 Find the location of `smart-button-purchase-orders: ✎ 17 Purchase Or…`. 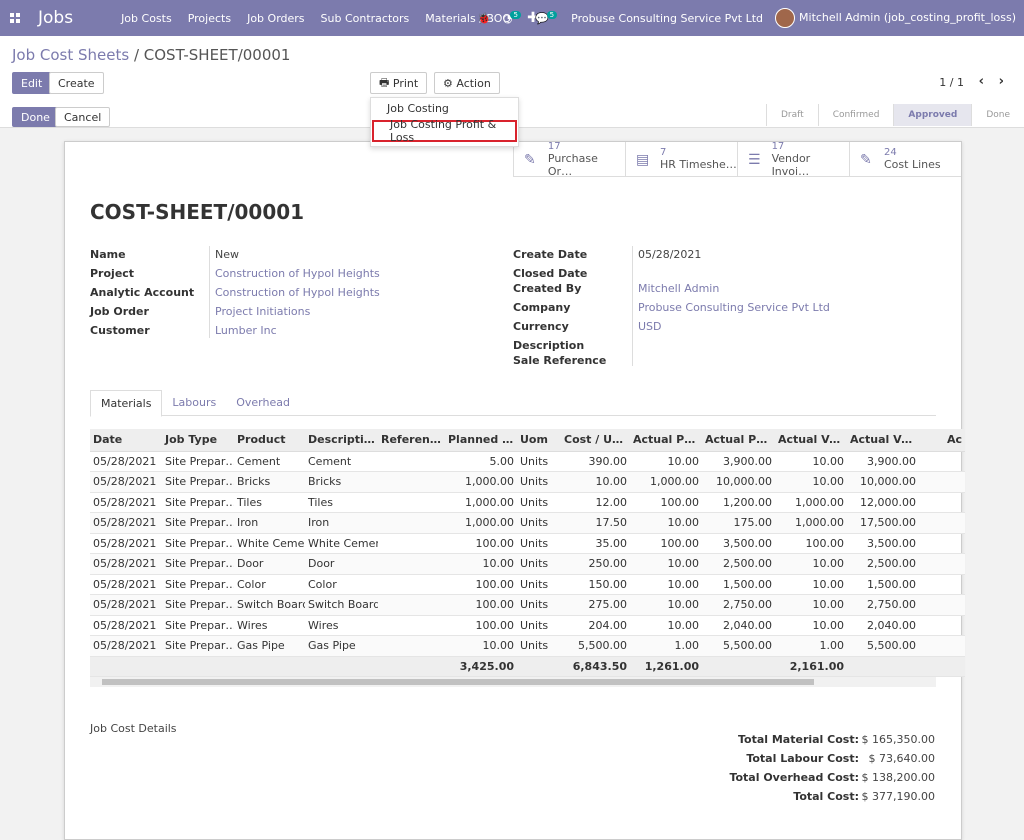

smart-button-purchase-orders: ✎ 17 Purchase Or… is located at coordinates (569, 159).